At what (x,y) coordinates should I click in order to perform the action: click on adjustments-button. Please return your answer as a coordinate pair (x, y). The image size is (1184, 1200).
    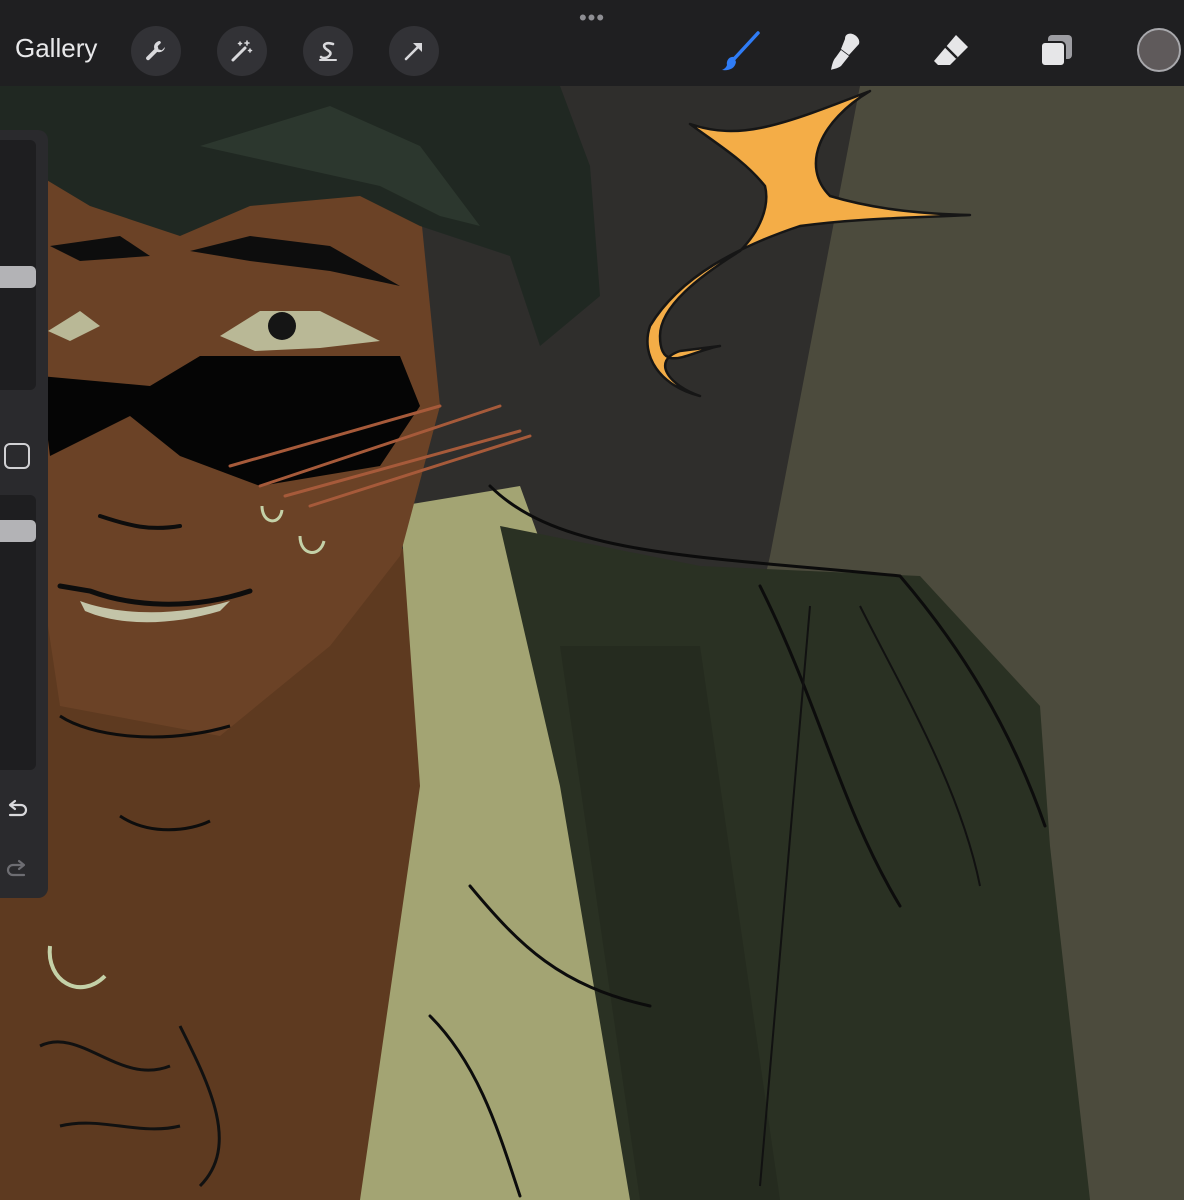
    Looking at the image, I should click on (242, 51).